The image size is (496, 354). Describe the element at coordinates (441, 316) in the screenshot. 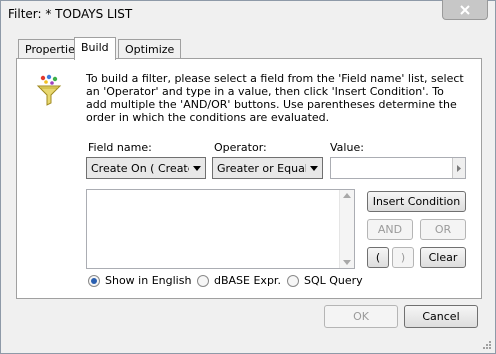

I see `cancel-button: Cancel` at that location.